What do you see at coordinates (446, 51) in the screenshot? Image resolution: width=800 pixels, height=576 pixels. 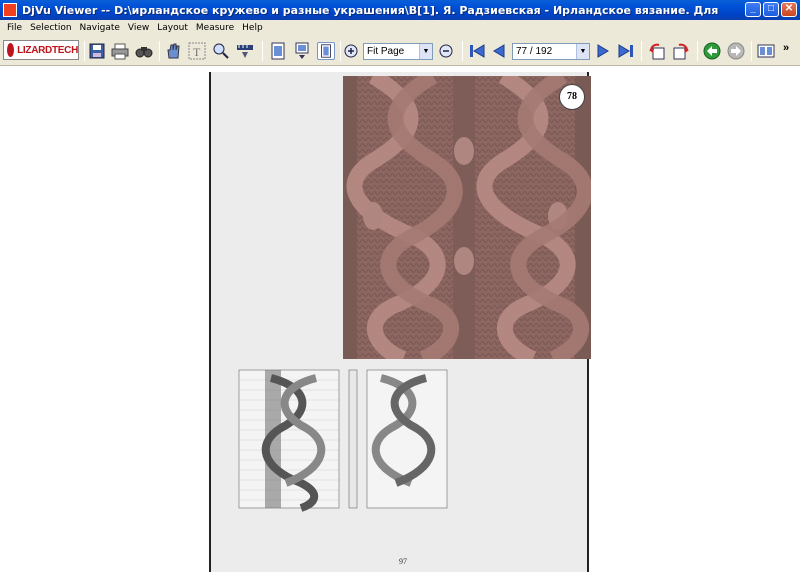 I see `zoom-out-icon` at bounding box center [446, 51].